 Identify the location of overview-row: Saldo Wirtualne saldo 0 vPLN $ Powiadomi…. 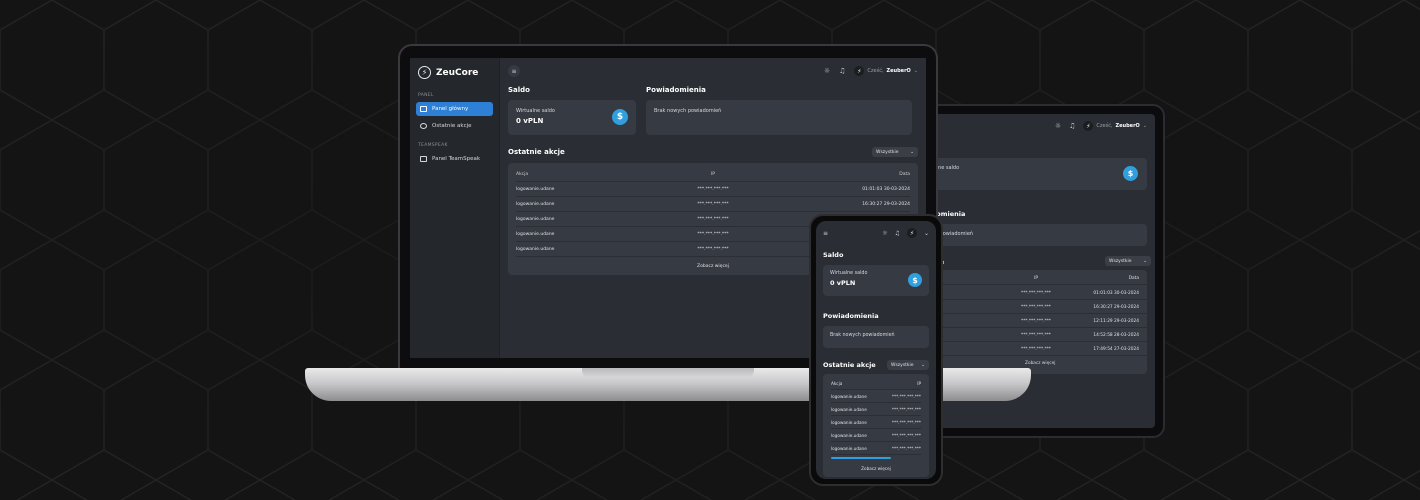
(713, 110).